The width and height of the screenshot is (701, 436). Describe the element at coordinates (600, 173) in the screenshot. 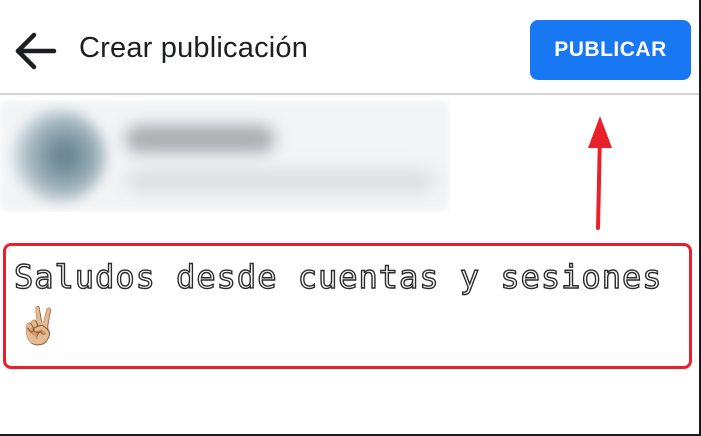

I see `red-arrow-up-icon` at that location.